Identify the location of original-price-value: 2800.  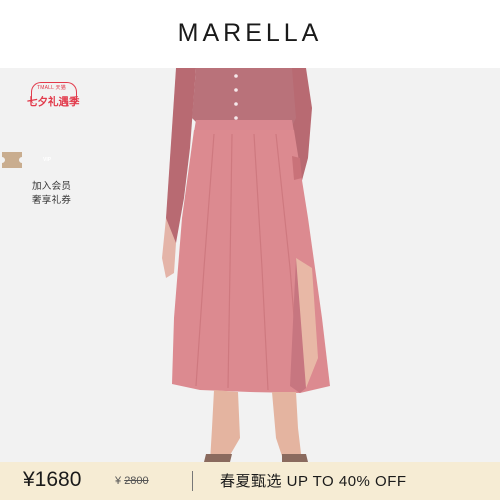
(136, 481).